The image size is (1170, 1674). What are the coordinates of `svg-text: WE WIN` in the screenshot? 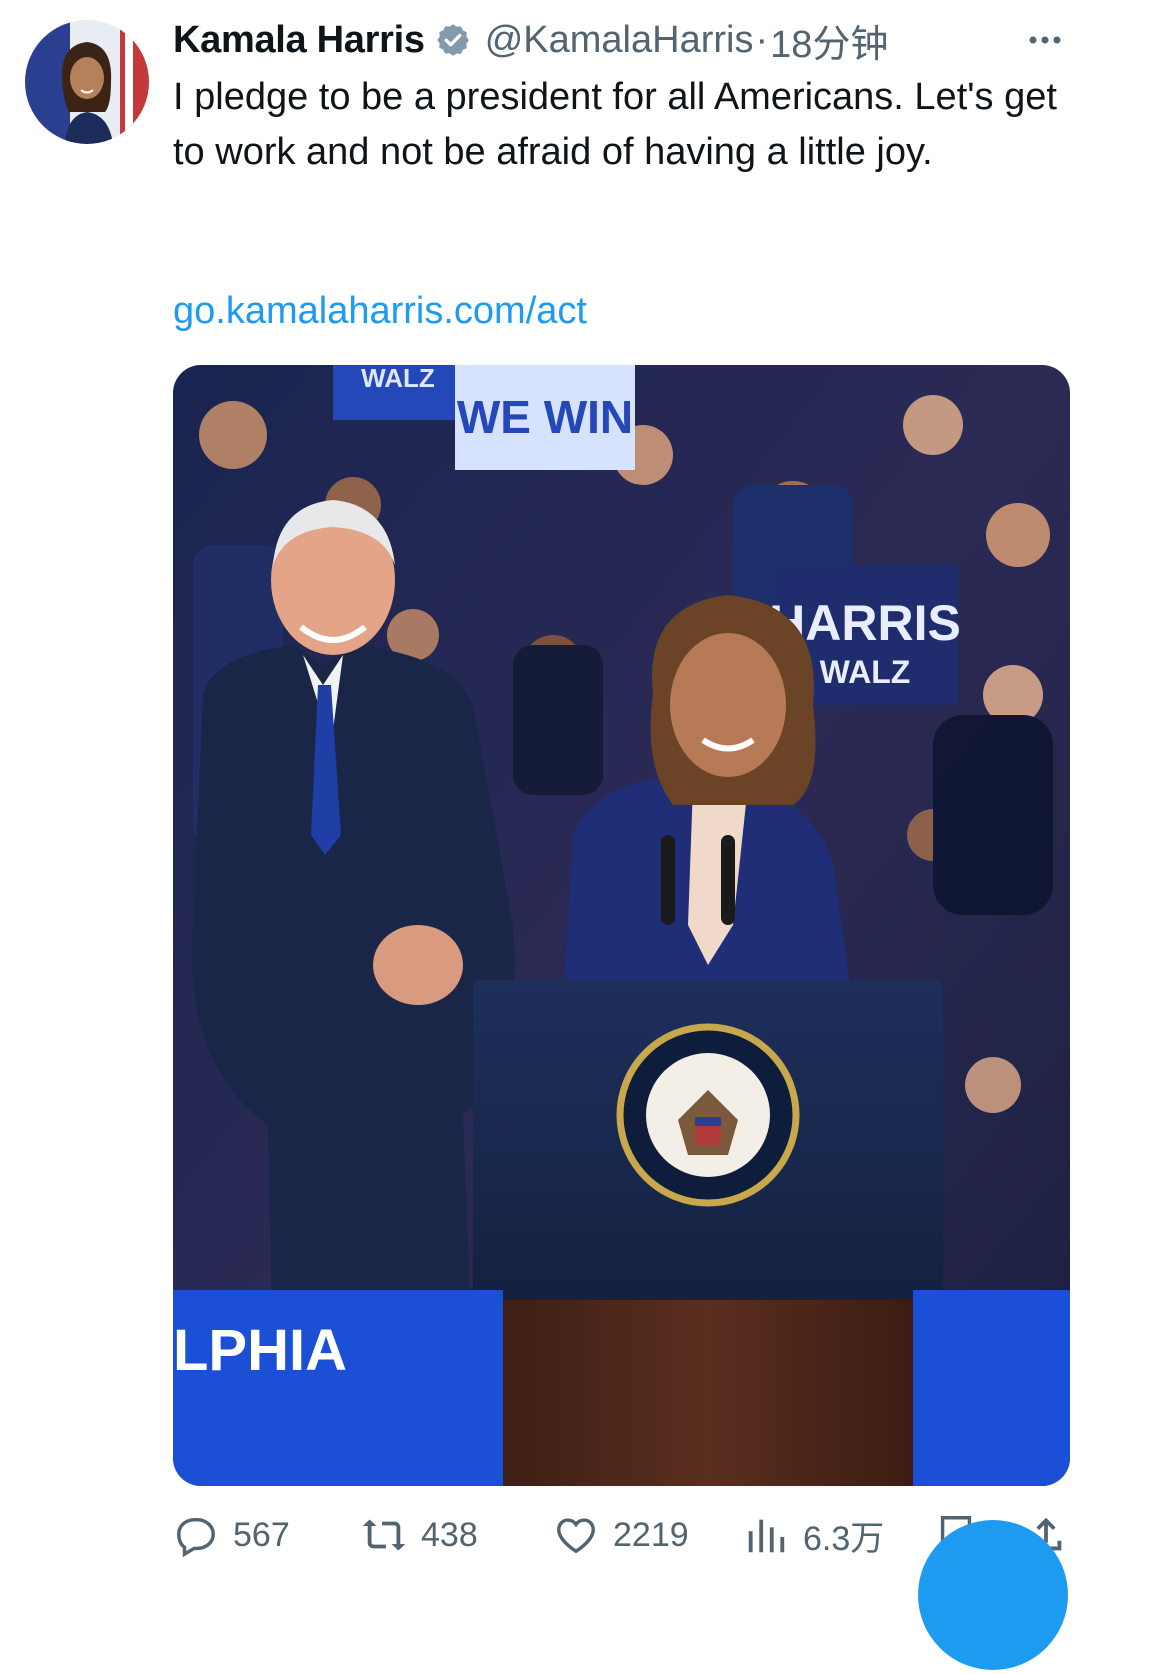 It's located at (545, 417).